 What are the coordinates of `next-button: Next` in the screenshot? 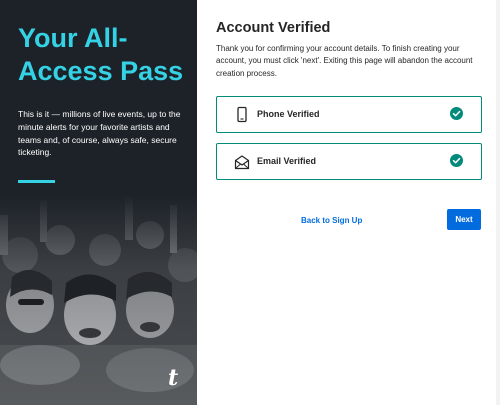 It's located at (464, 219).